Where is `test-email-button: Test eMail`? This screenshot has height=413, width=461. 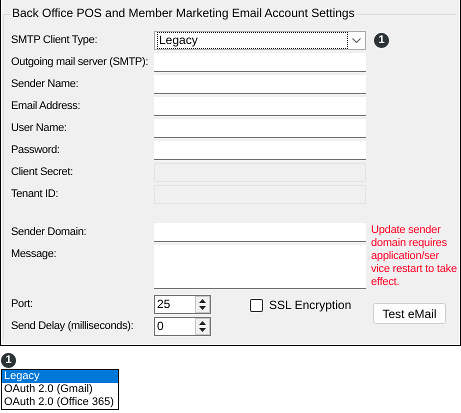 test-email-button: Test eMail is located at coordinates (409, 313).